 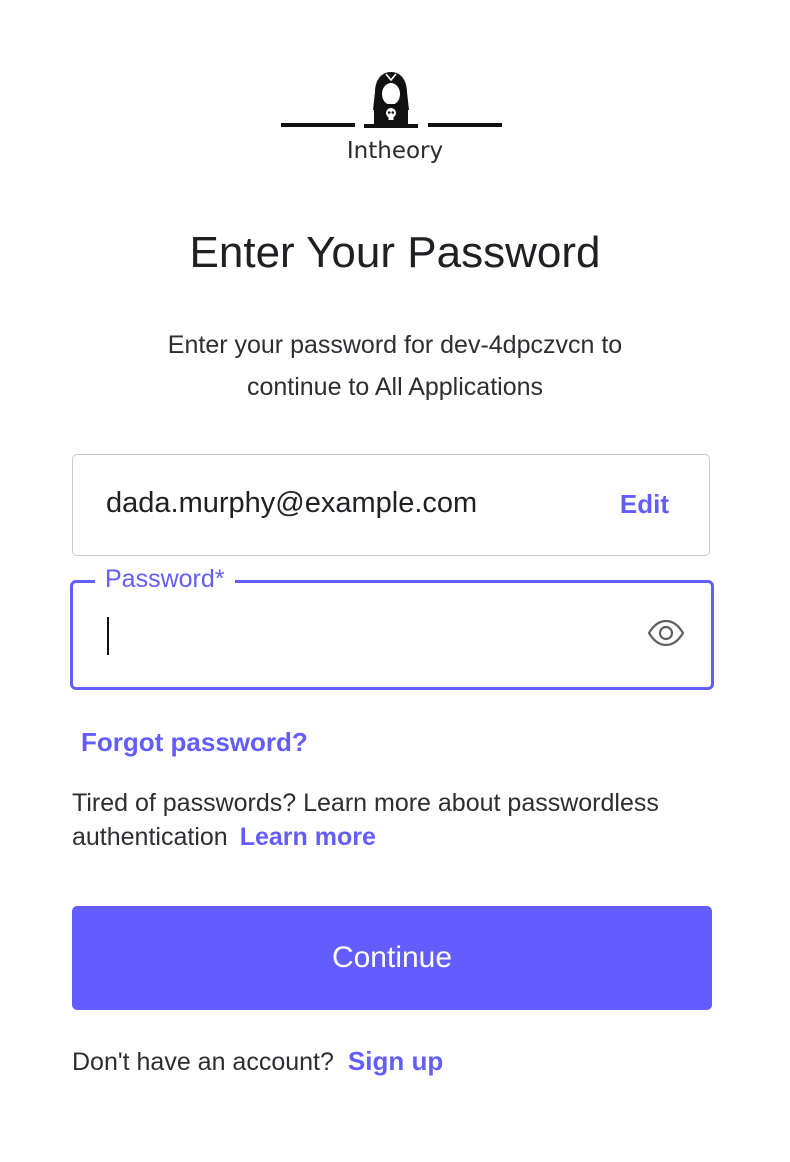 I want to click on email-display: dada.murphy@example.com Edit, so click(x=391, y=505).